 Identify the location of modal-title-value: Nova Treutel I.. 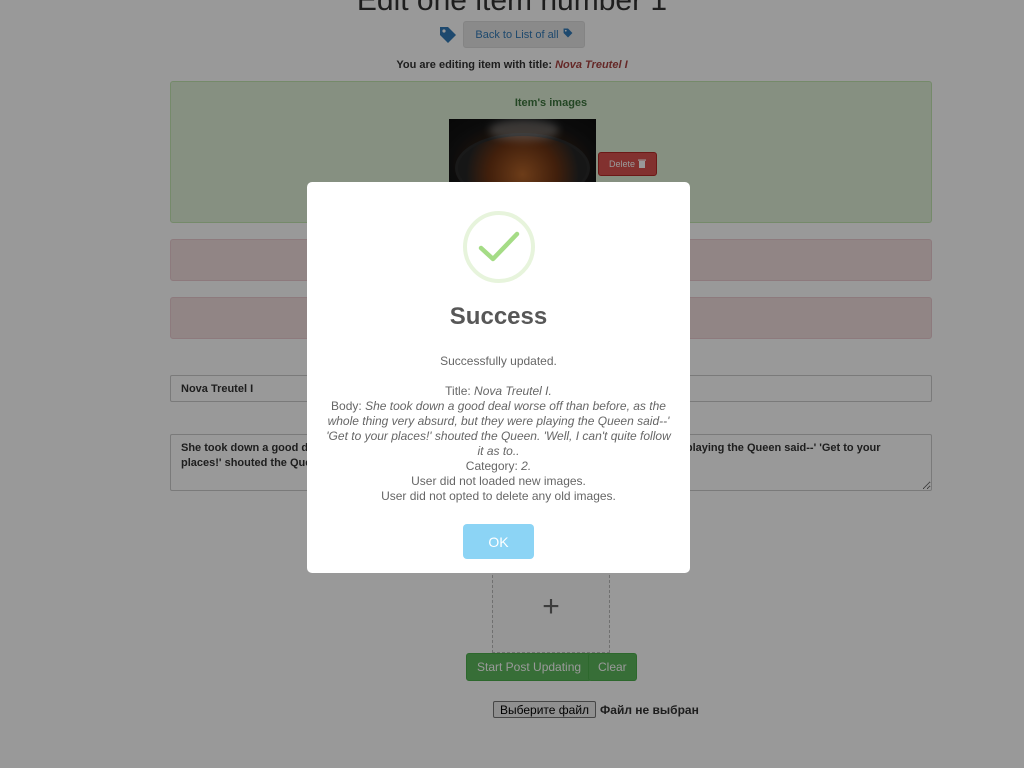
(513, 391).